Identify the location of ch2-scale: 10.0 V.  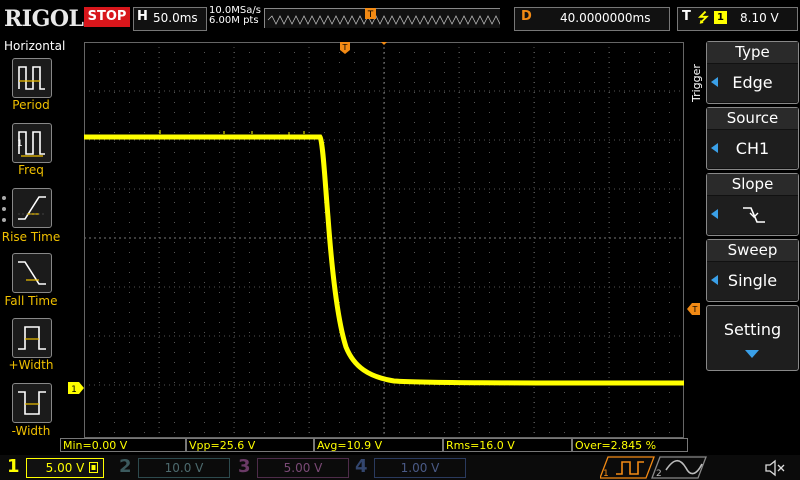
(184, 468).